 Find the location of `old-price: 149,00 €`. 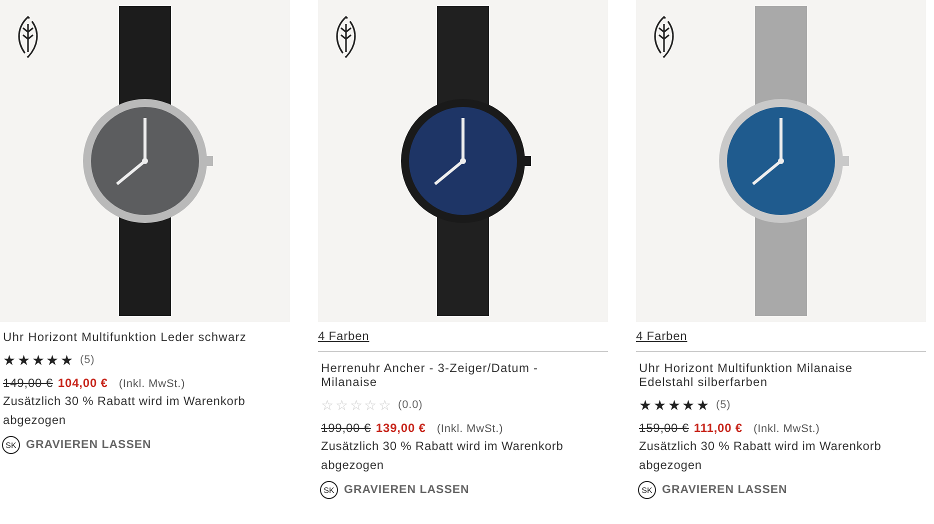

old-price: 149,00 € is located at coordinates (28, 383).